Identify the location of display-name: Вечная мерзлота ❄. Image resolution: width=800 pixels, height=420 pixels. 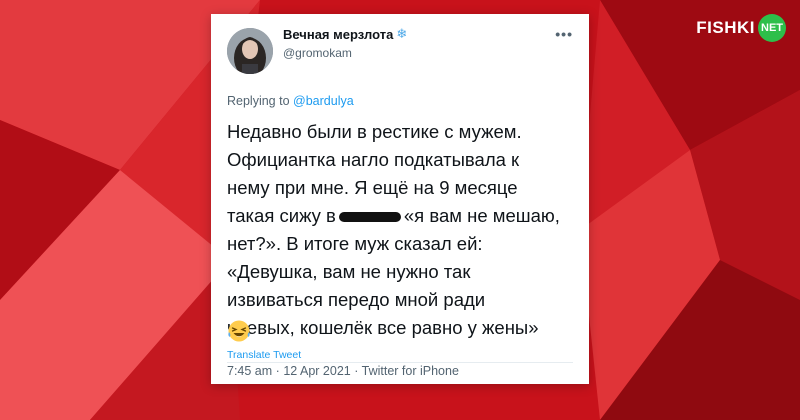
(345, 34).